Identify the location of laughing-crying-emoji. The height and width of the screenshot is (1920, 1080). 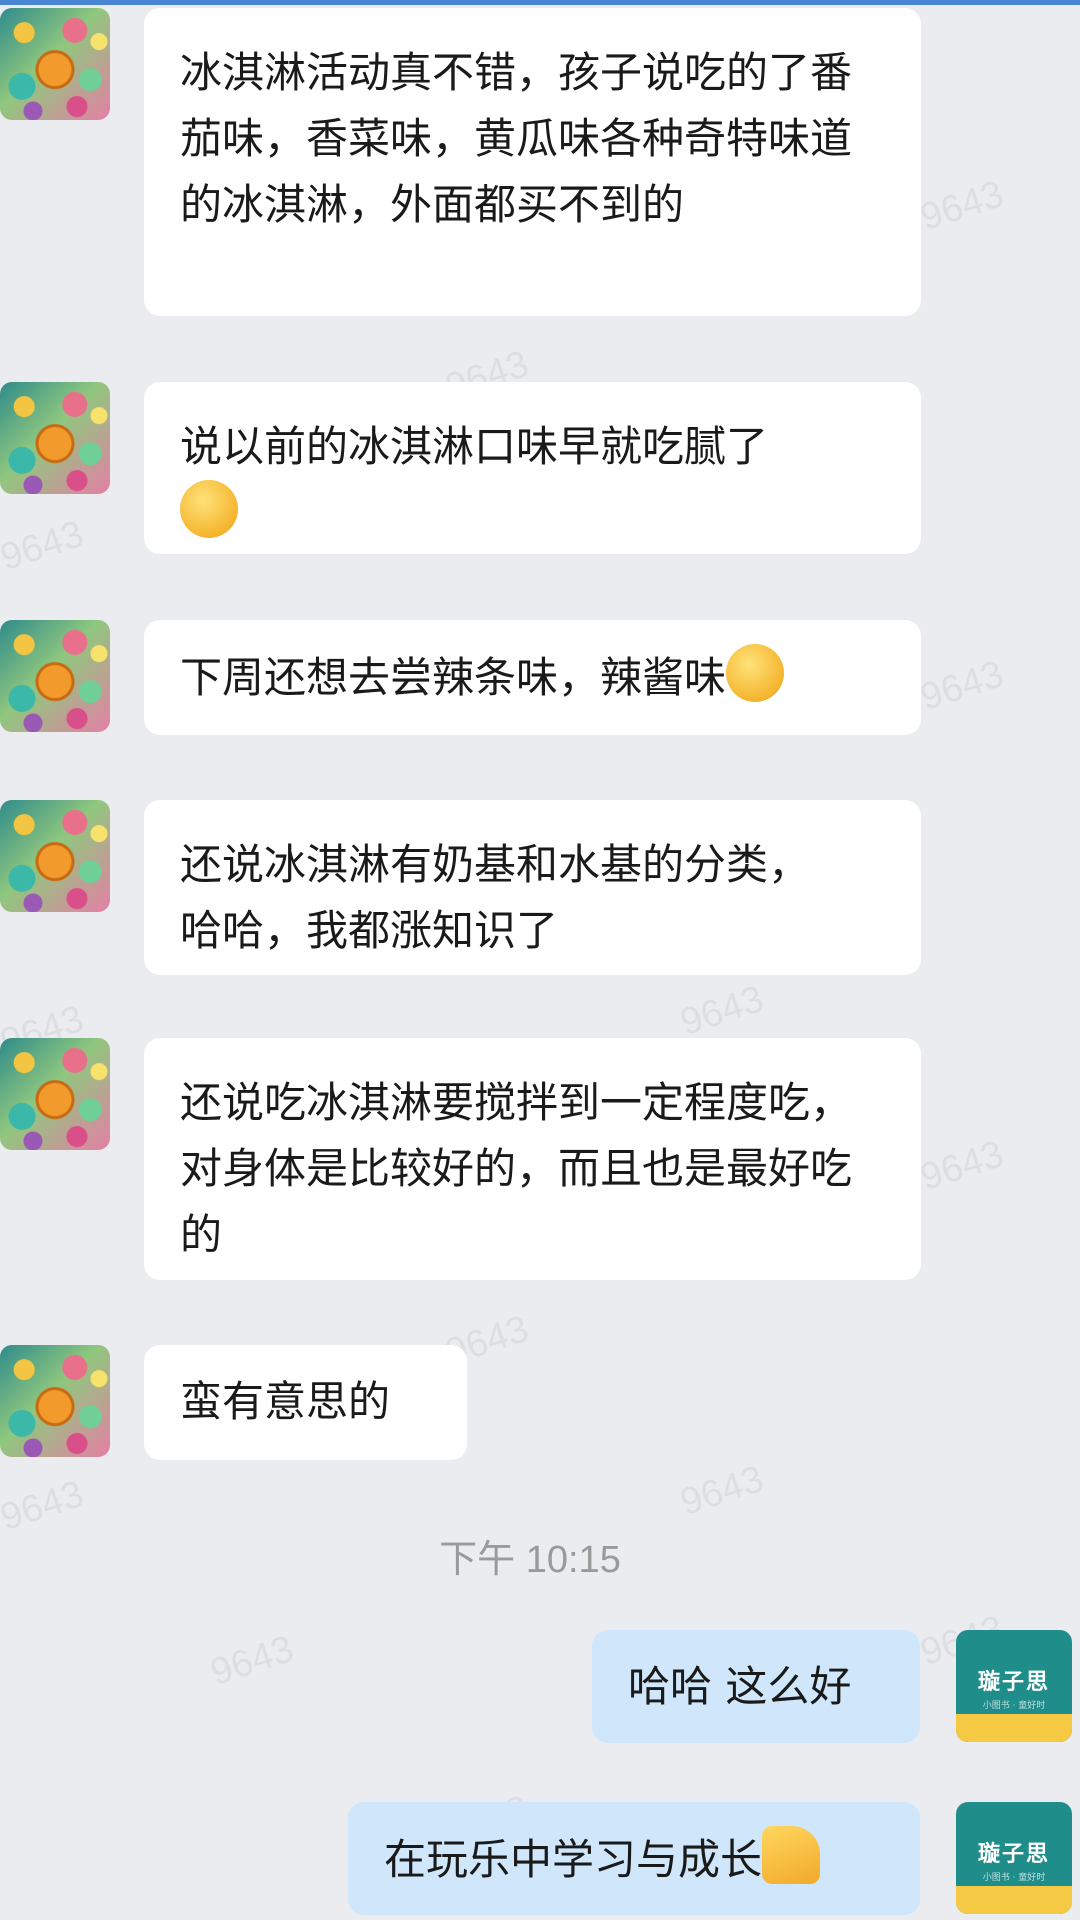
(209, 509).